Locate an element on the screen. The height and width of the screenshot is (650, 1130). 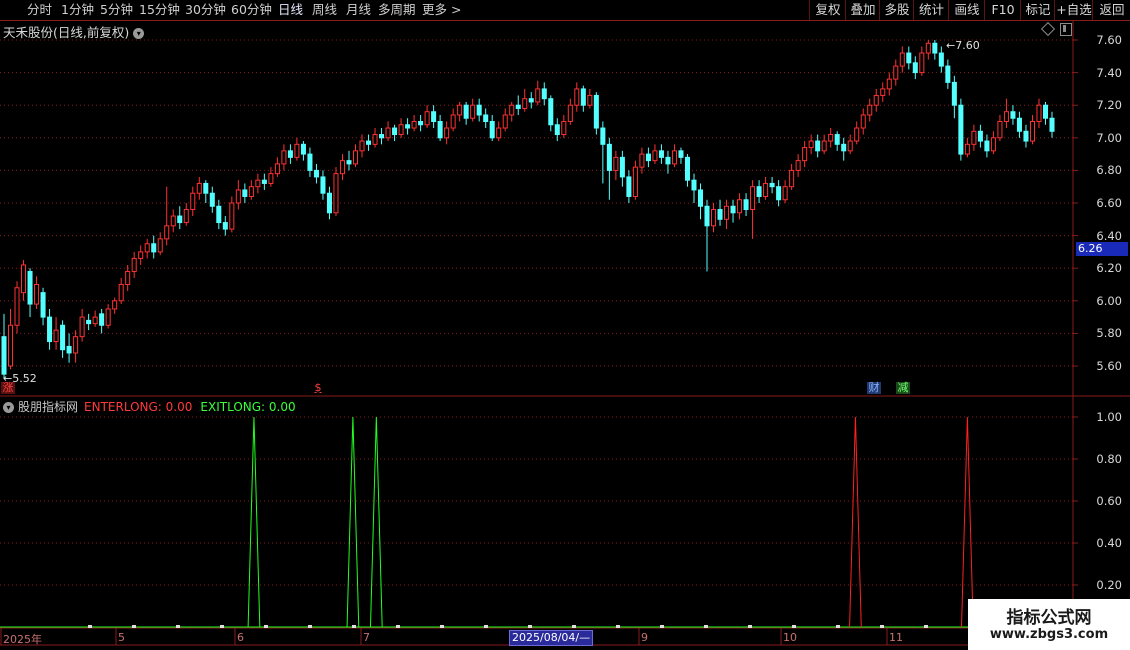
indicator-title-row: ▾ 股朋指标网 ENTERLONG: 0.00 EXITLONG: 0.00 is located at coordinates (149, 406).